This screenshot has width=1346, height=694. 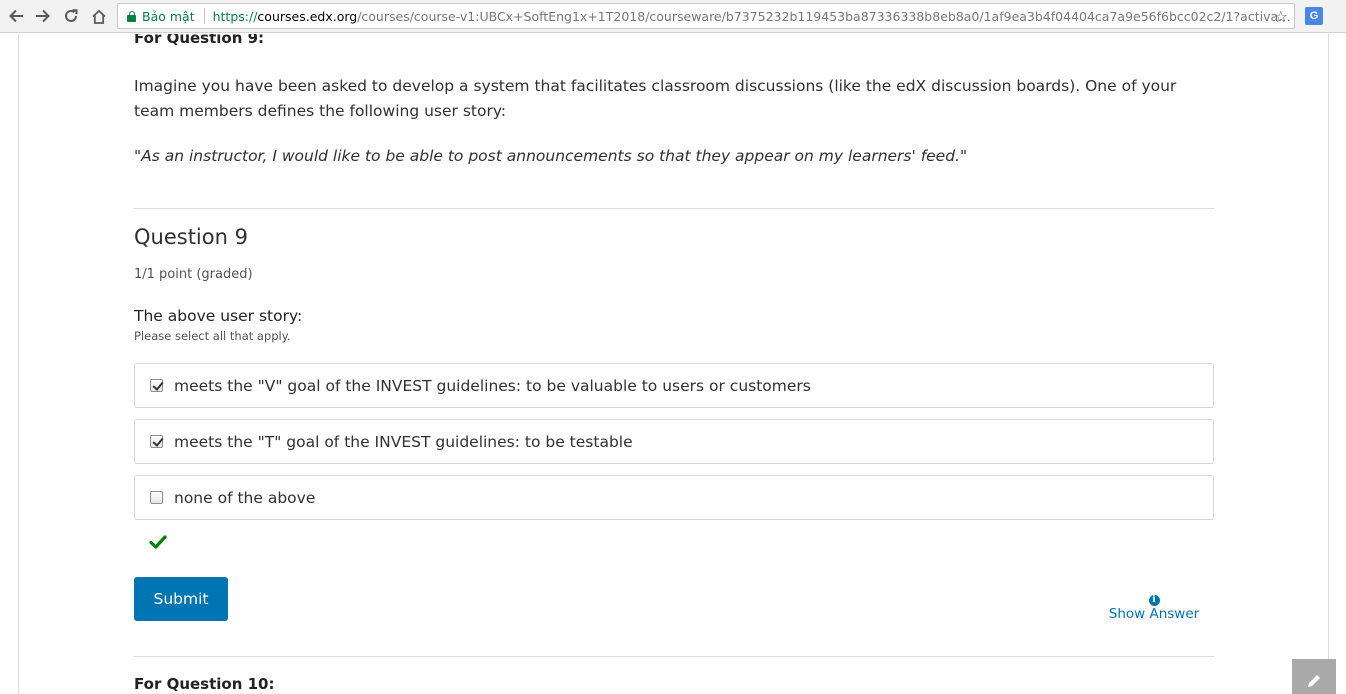 What do you see at coordinates (99, 16) in the screenshot?
I see `home-icon` at bounding box center [99, 16].